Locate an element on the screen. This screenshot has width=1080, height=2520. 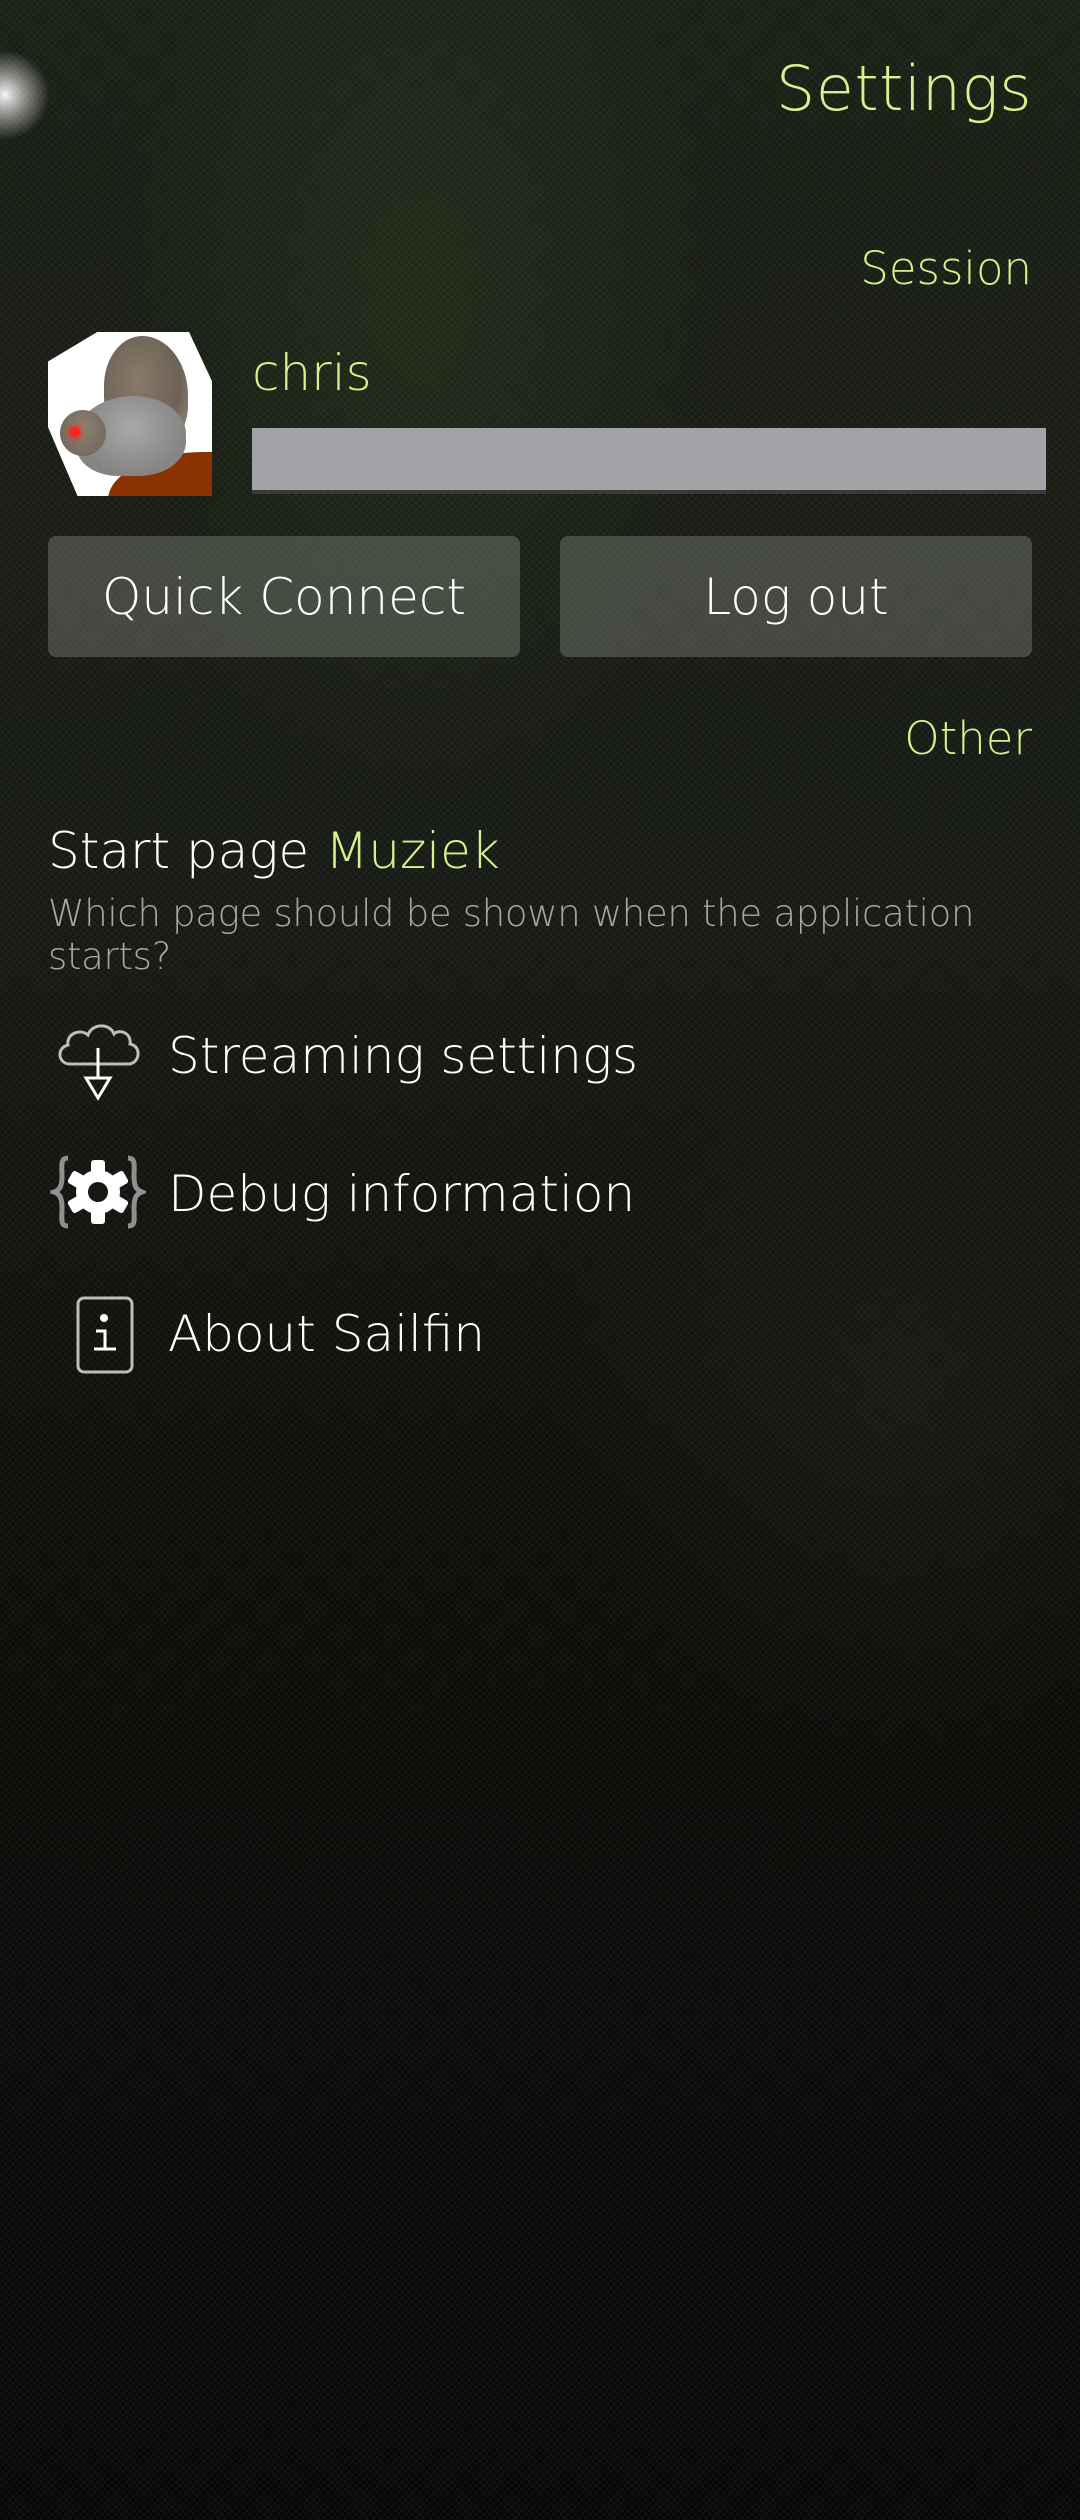
start-page-combobox: Start page Muziek is located at coordinates (274, 851).